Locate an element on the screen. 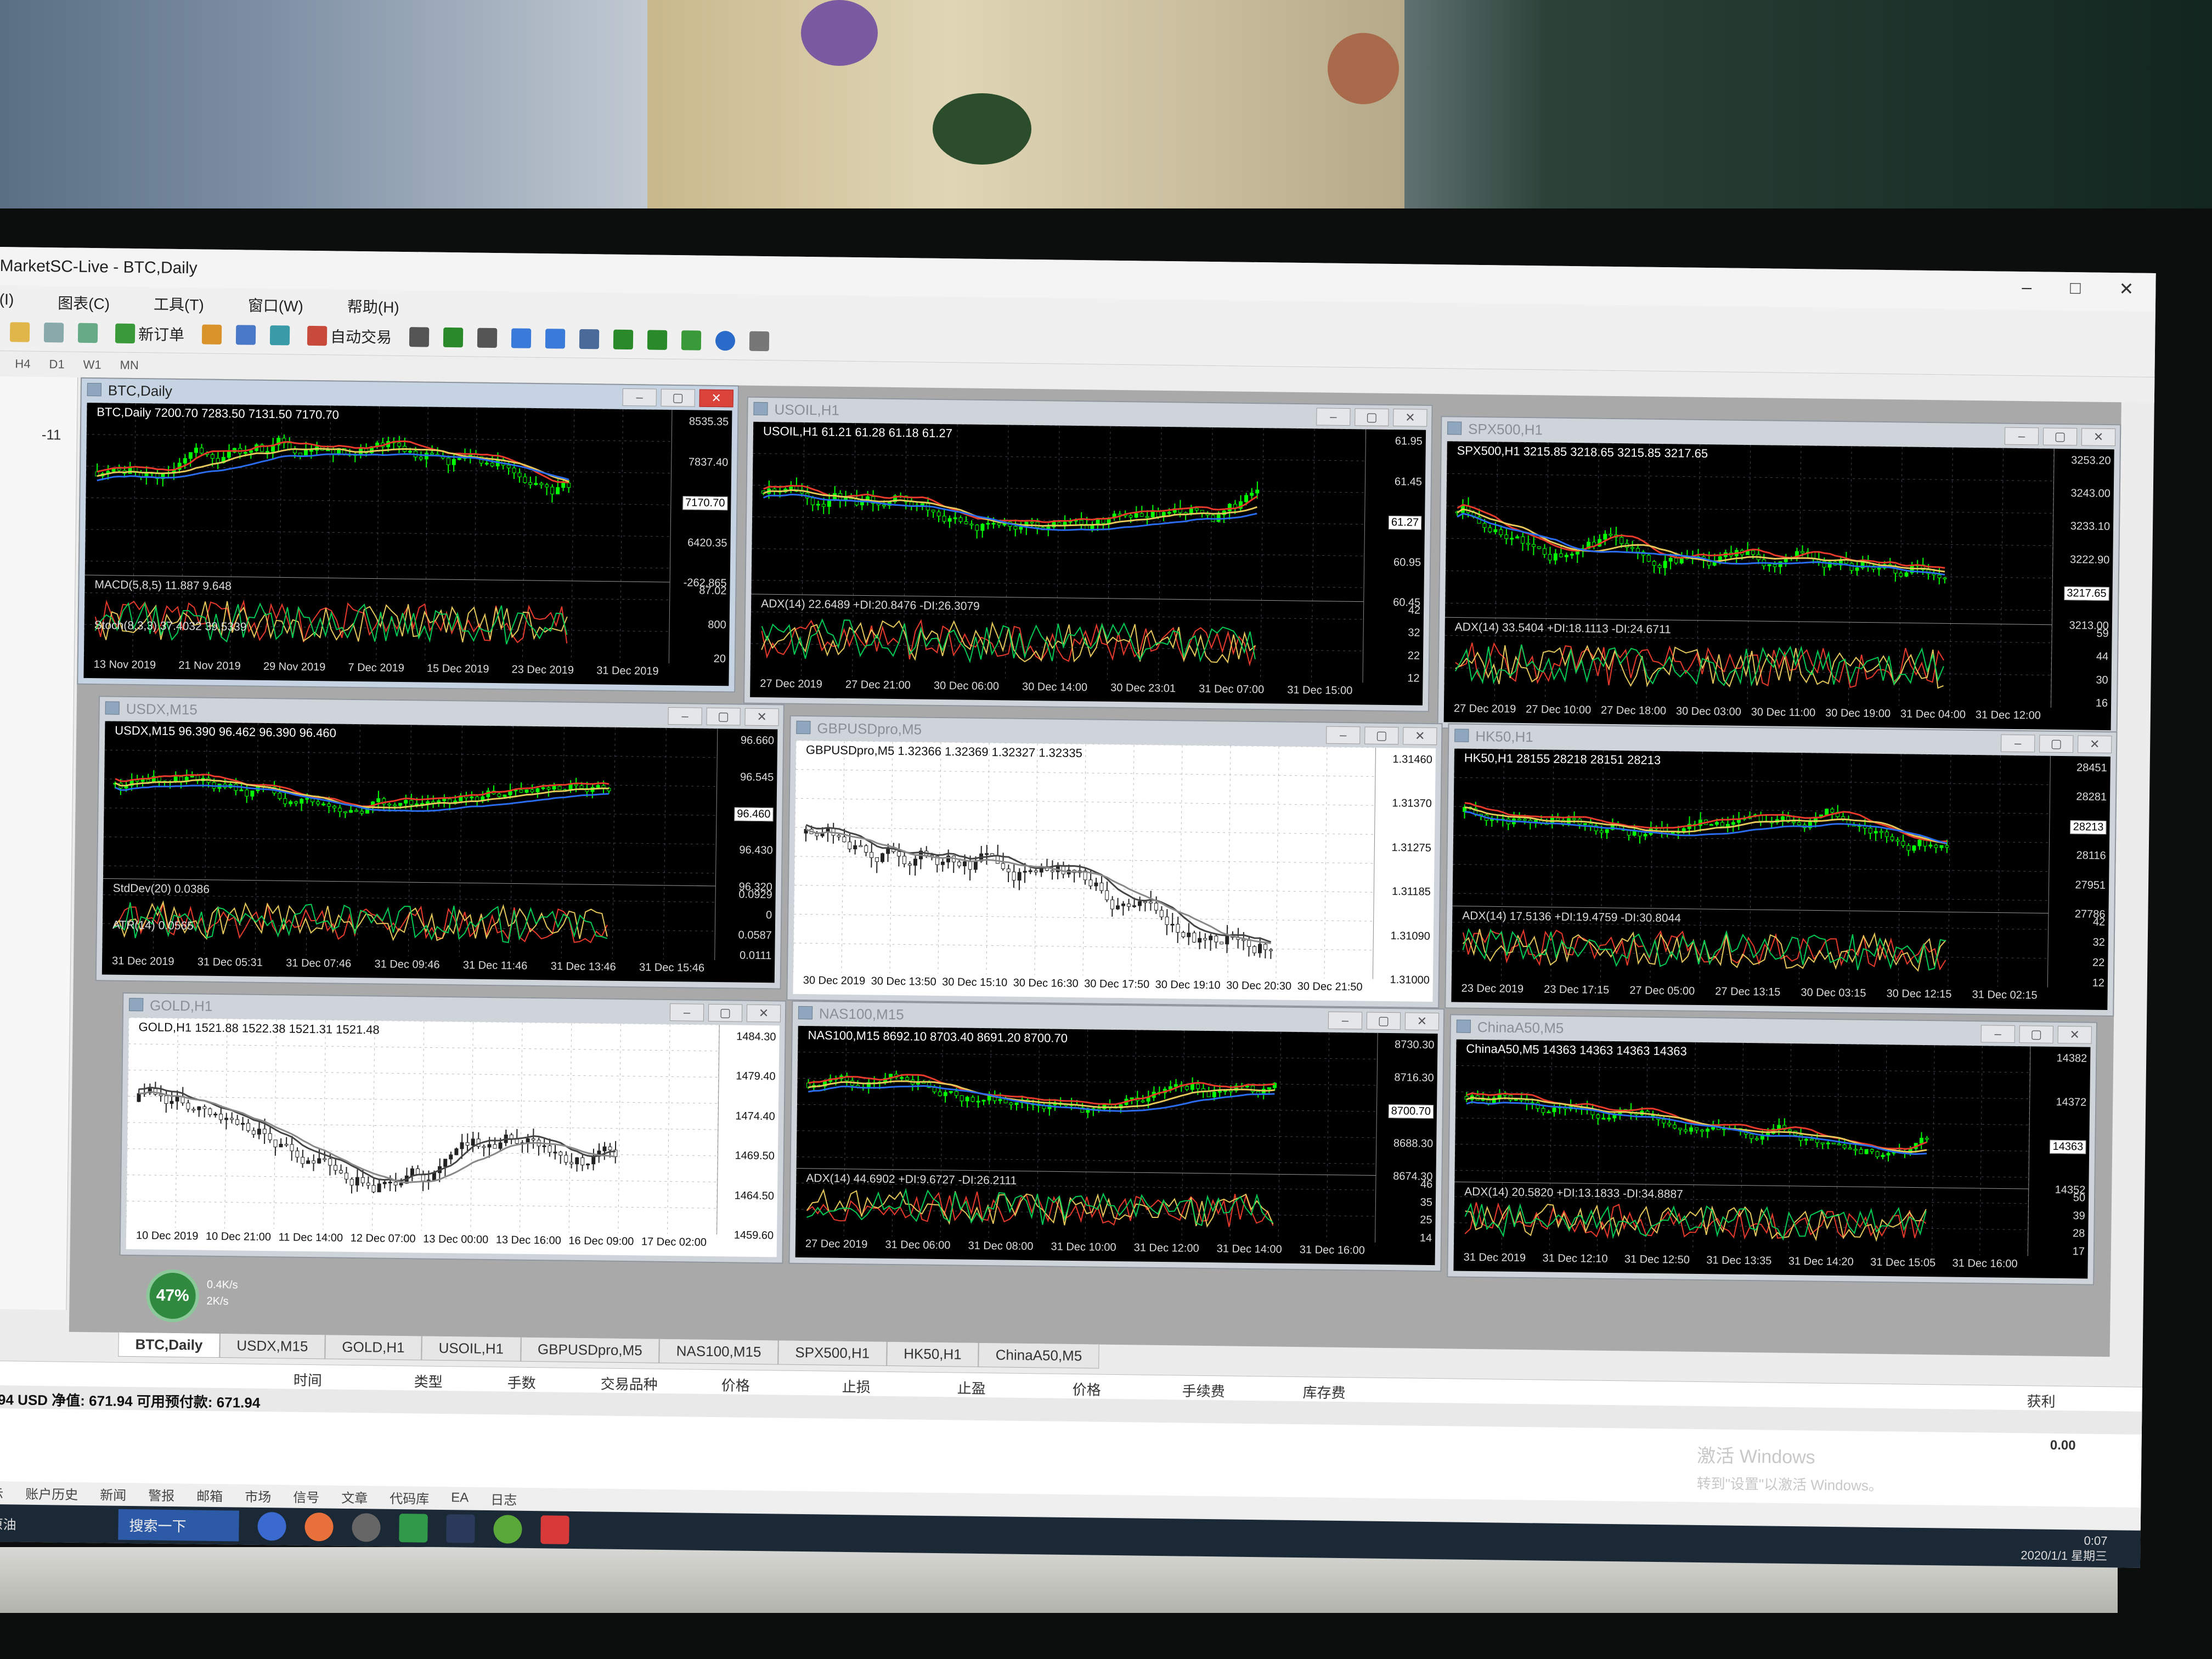 The height and width of the screenshot is (1659, 2212). chart-tab: USOIL,H1 is located at coordinates (471, 1349).